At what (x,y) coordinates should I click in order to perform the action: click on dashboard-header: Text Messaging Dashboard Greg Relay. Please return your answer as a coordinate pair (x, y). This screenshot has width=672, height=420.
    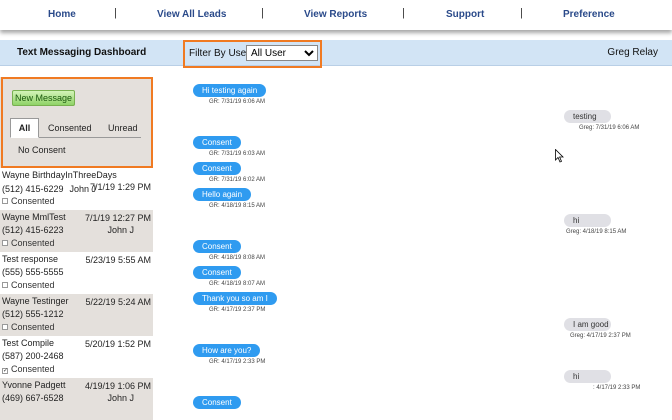
    Looking at the image, I should click on (336, 53).